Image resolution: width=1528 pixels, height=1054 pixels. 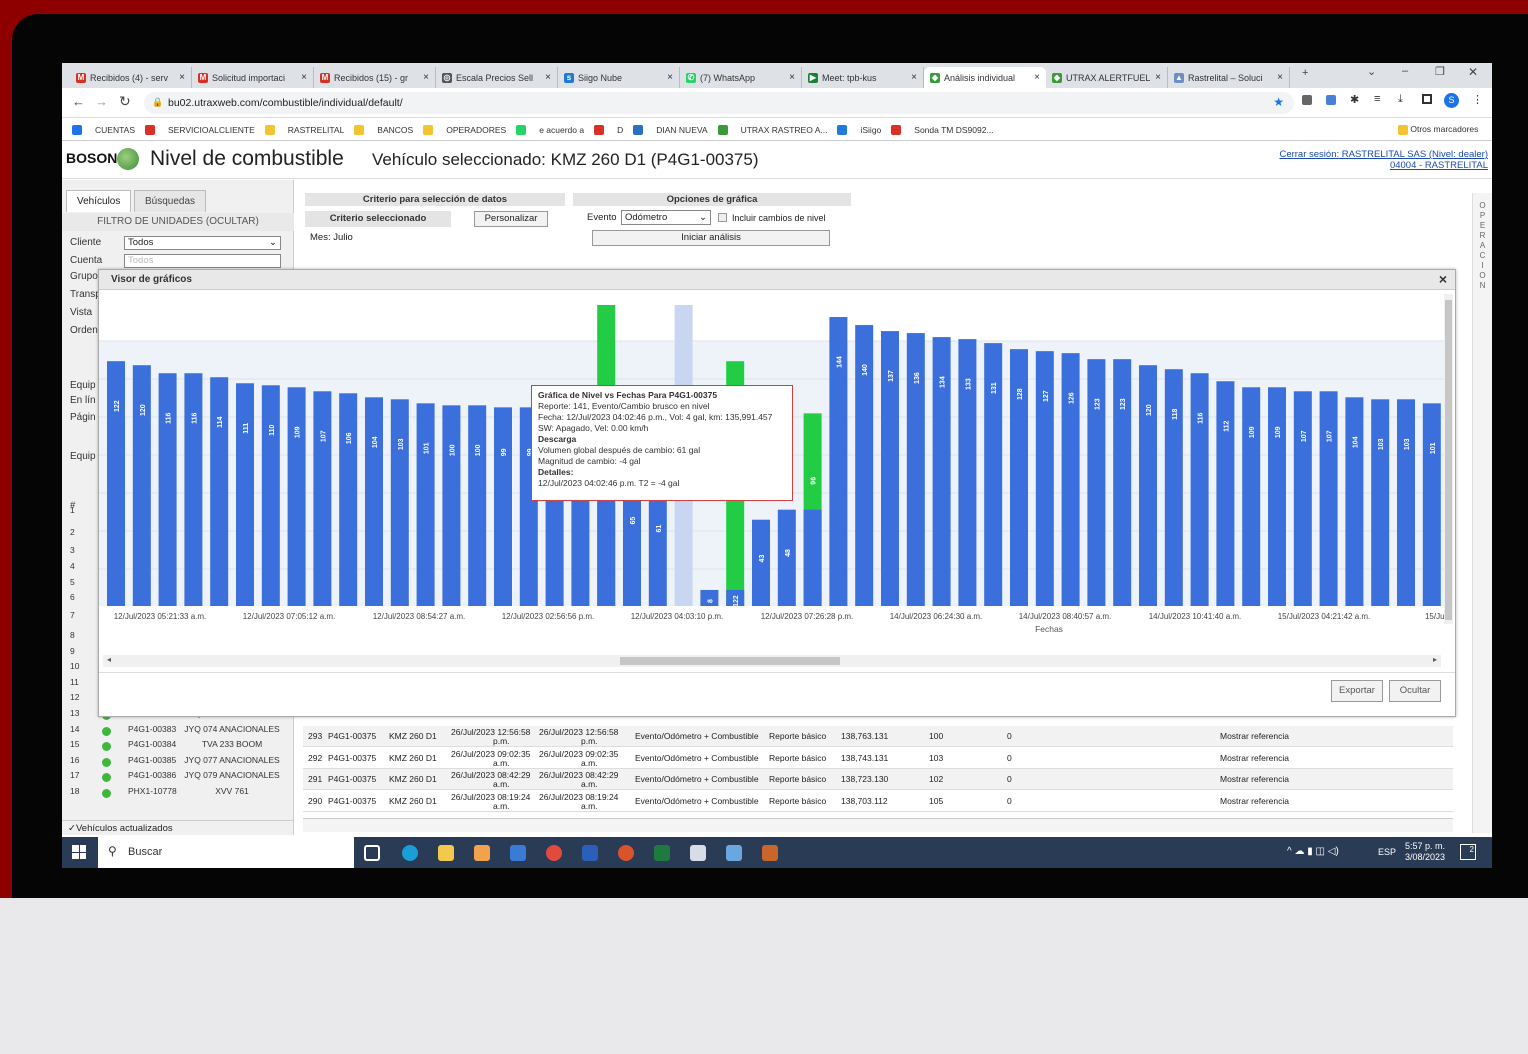 What do you see at coordinates (78, 101) in the screenshot?
I see `back-arrow-icon: ←` at bounding box center [78, 101].